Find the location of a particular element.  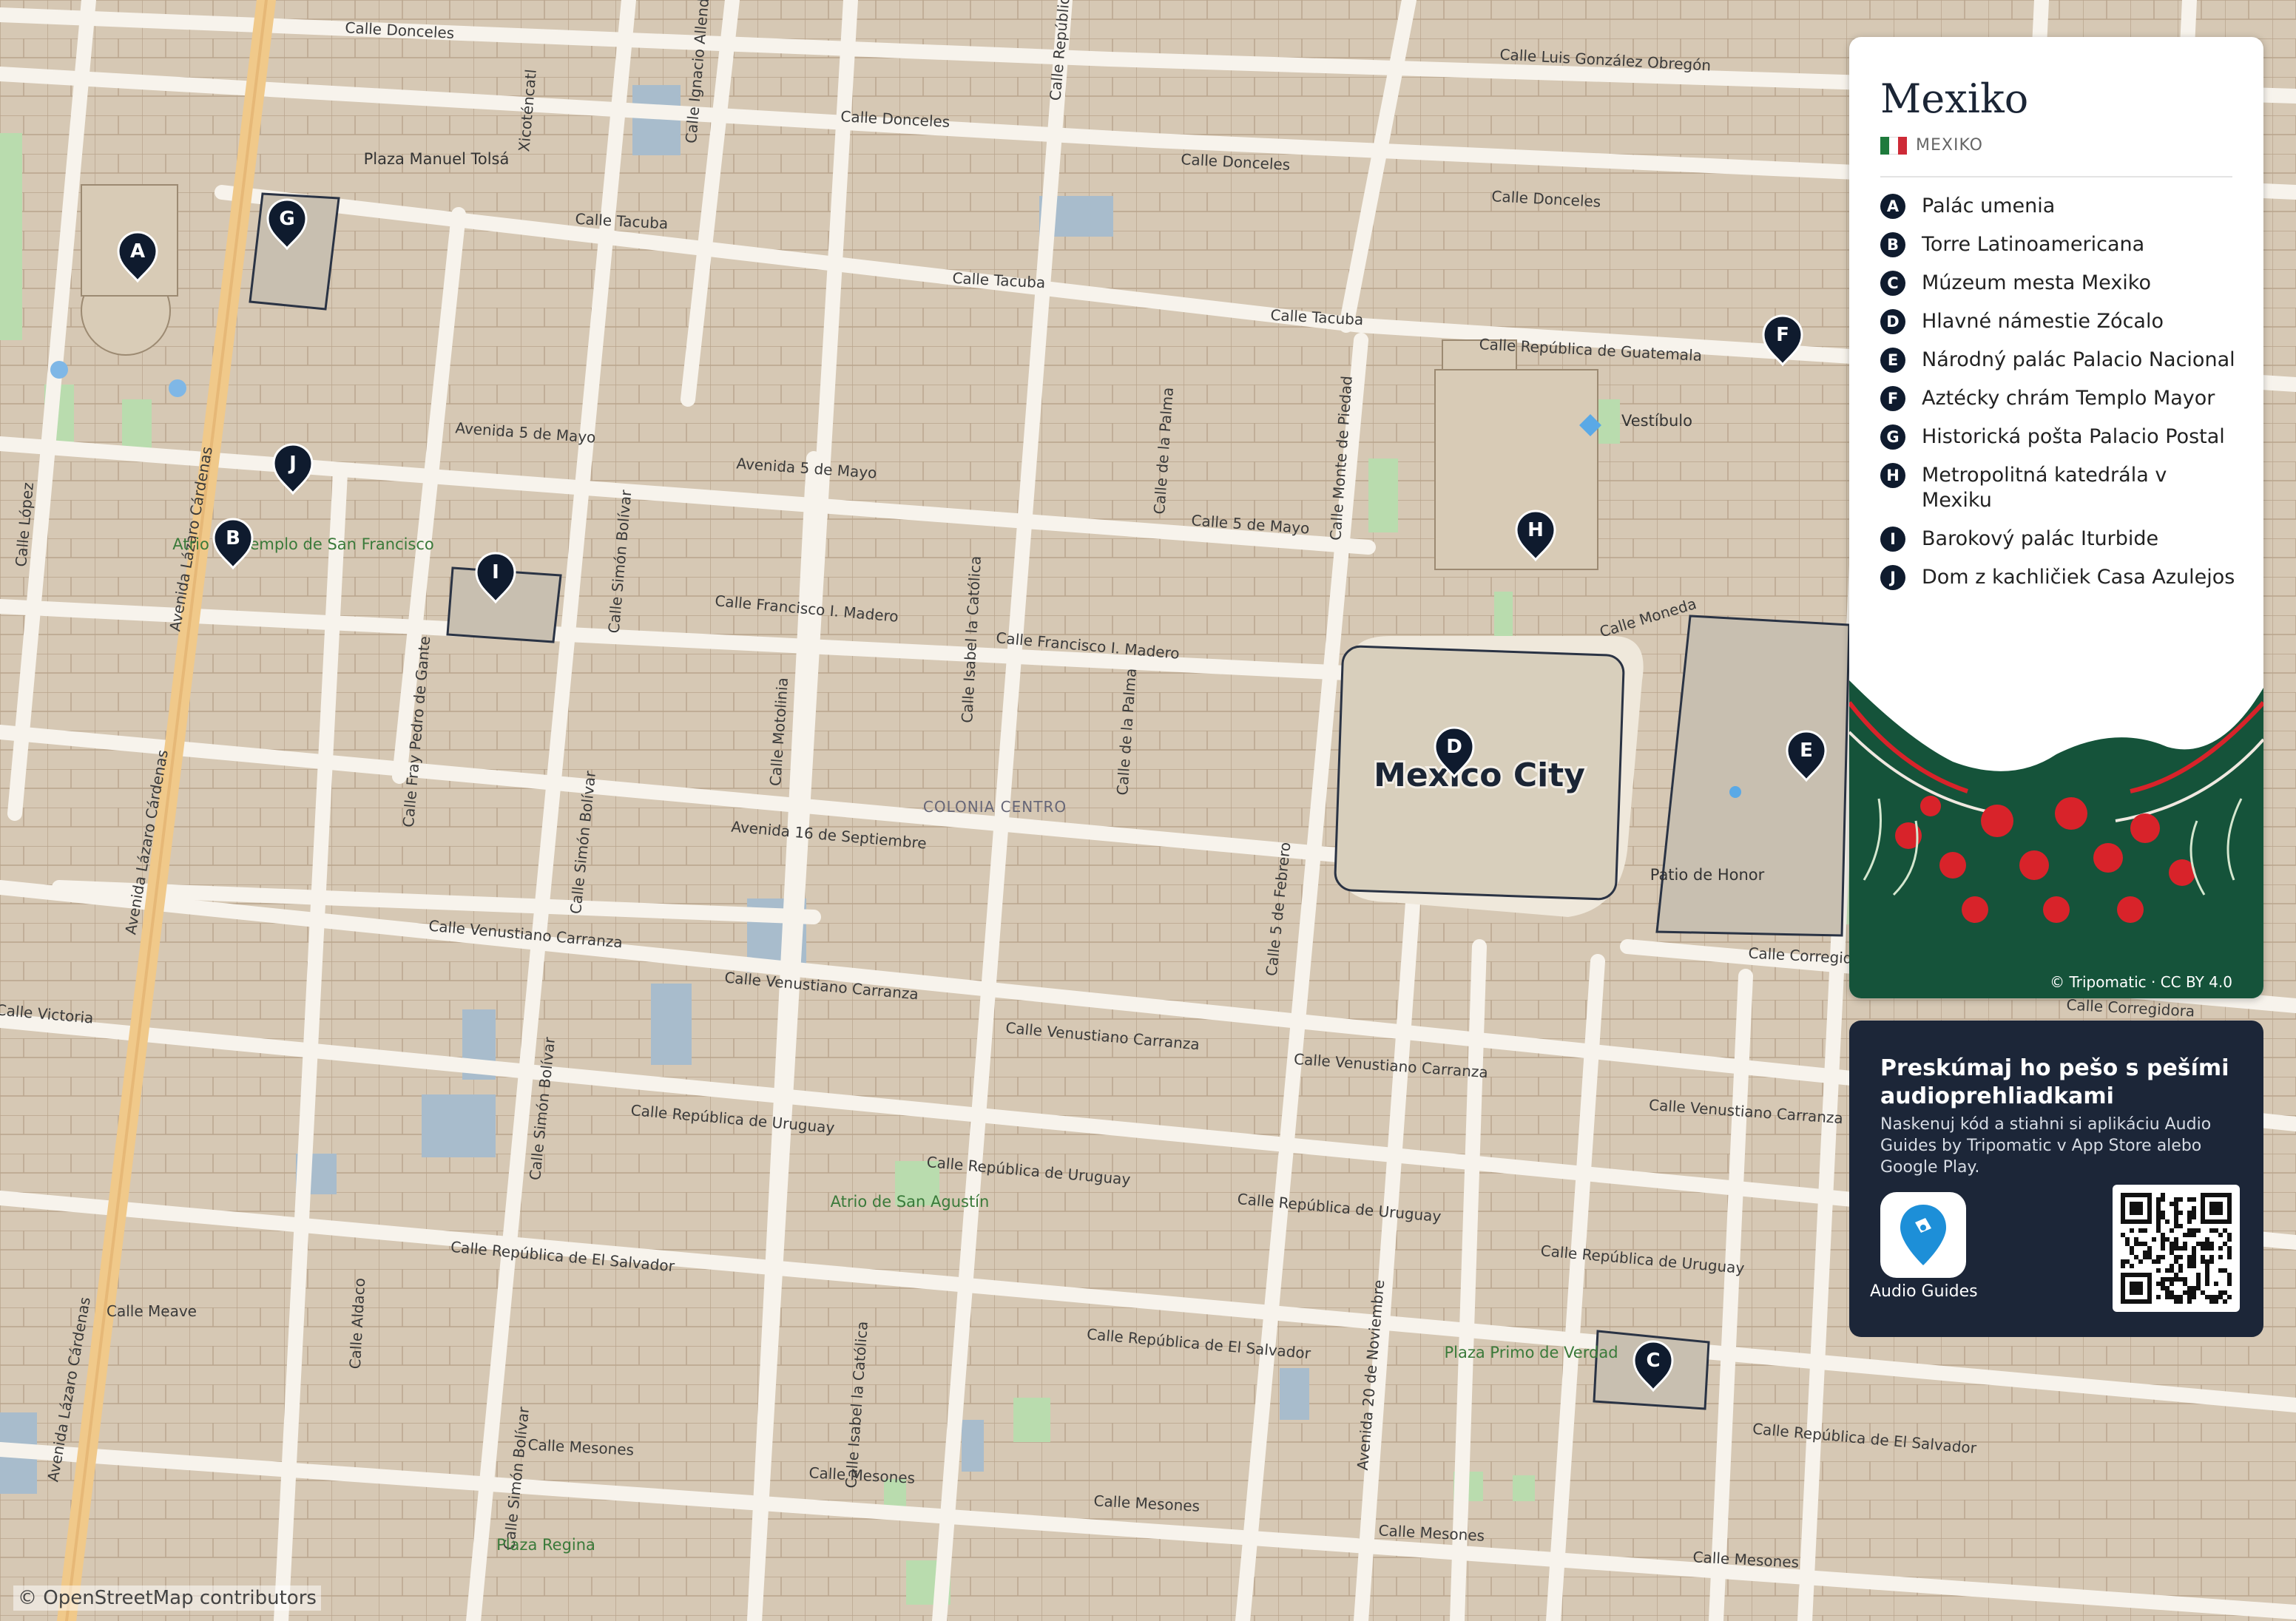

legend-item-i: I Barokový palác Iturbide is located at coordinates (2058, 540).